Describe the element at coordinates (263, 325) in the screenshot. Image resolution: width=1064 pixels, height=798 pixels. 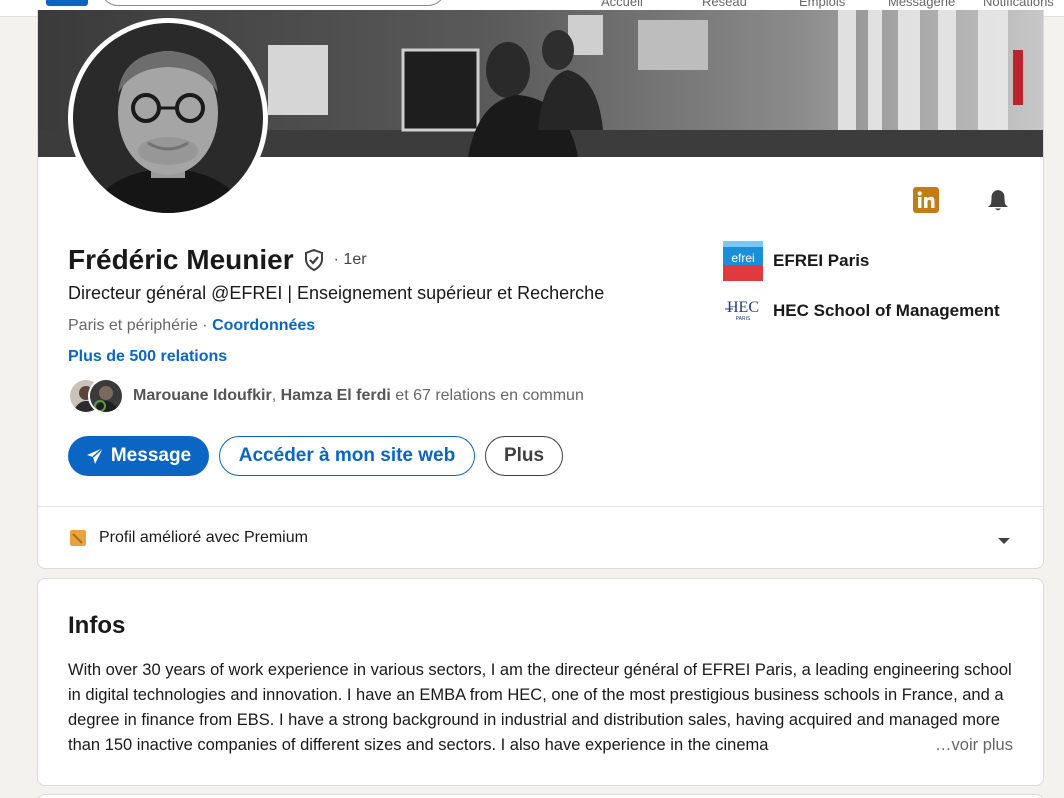
I see `contact-info-link: Coordonnées` at that location.